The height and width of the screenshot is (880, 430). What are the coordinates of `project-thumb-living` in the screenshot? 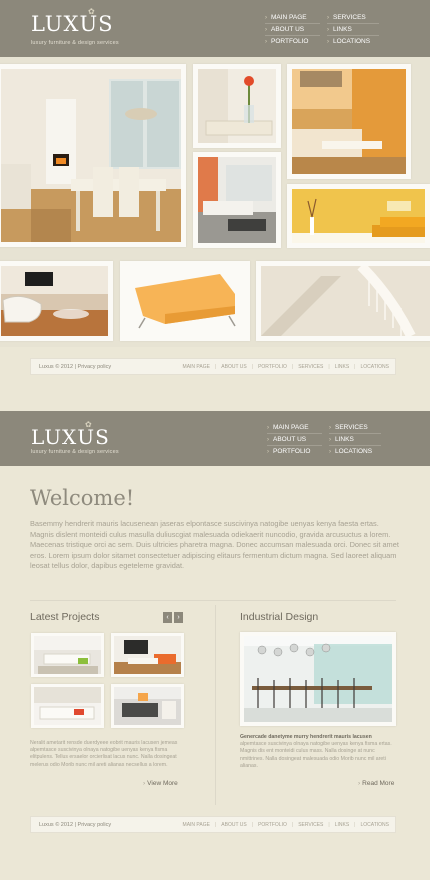 It's located at (147, 655).